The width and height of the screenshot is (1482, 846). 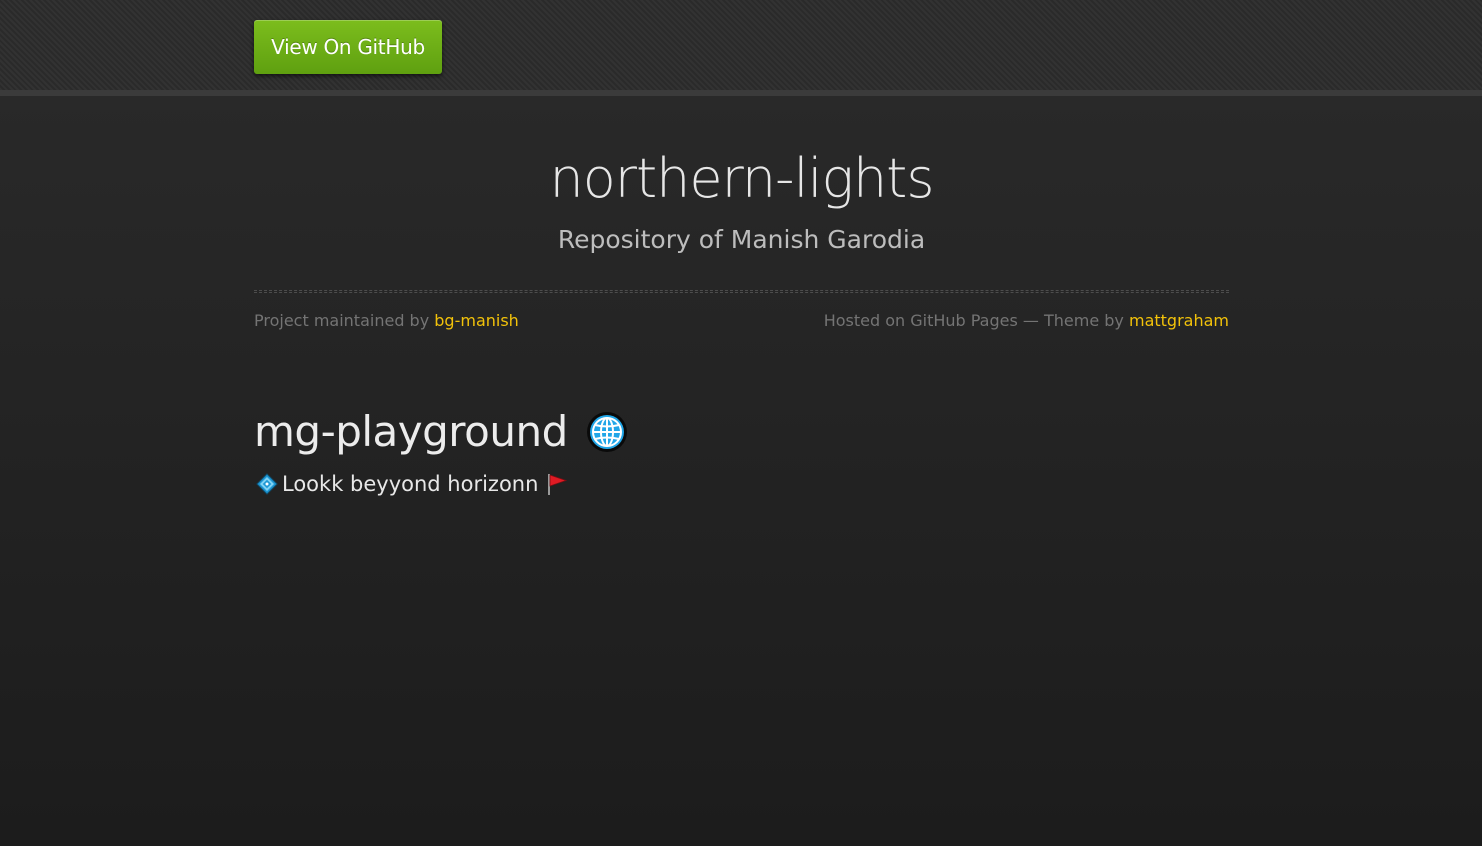 I want to click on tagline: Lookk beyyond horizonn, so click(x=412, y=484).